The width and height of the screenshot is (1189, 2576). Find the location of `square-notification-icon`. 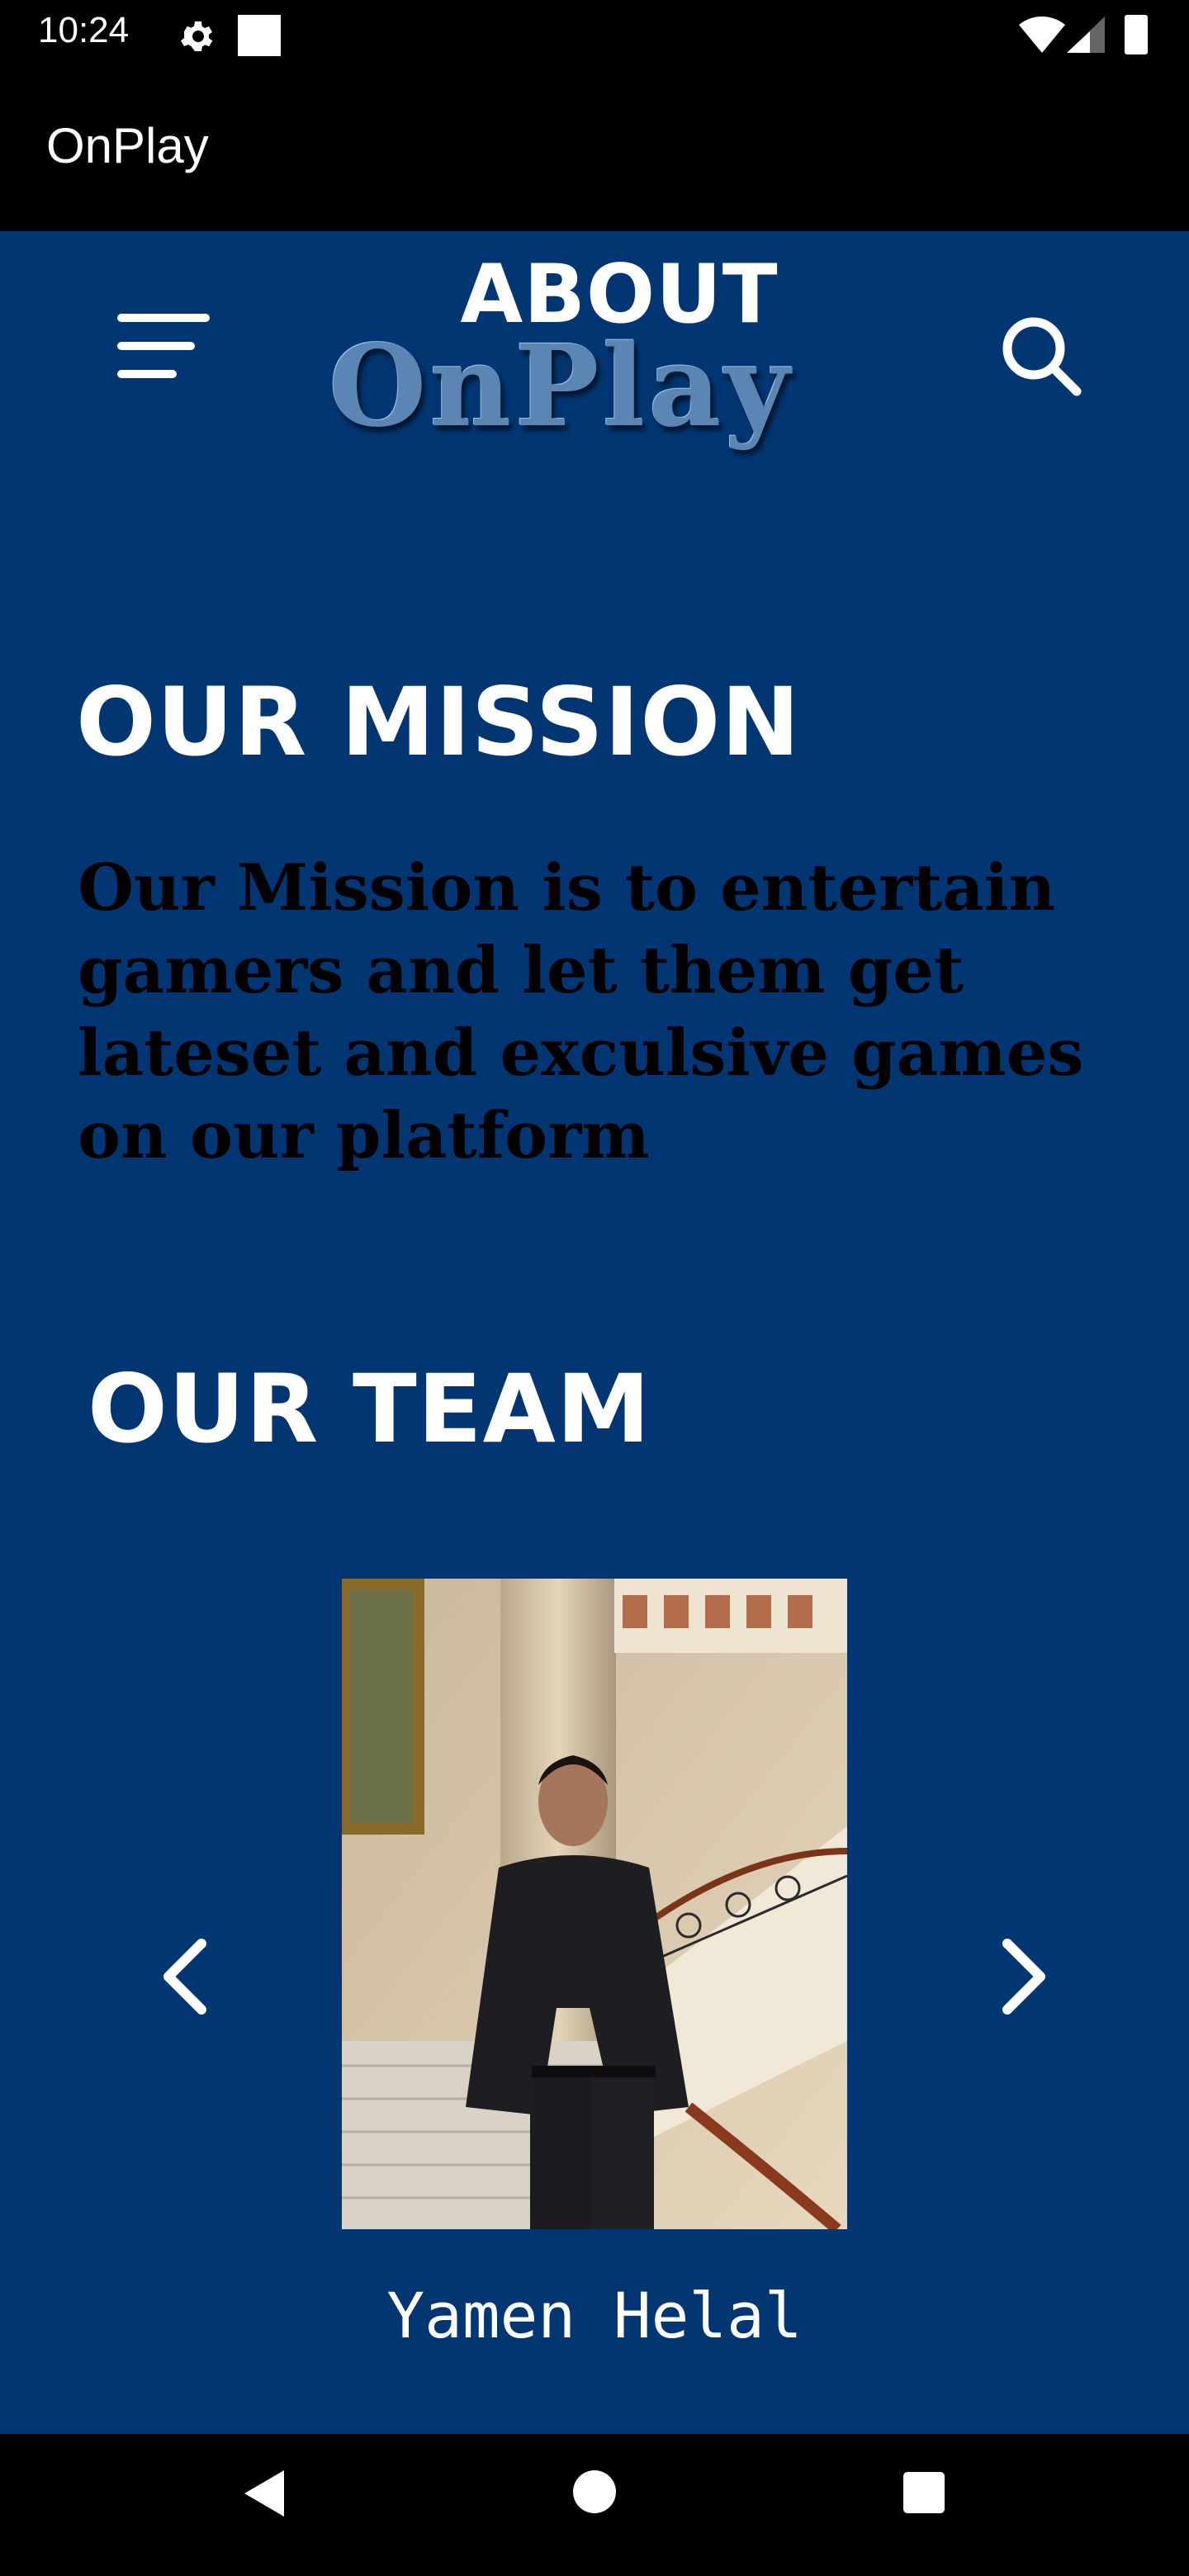

square-notification-icon is located at coordinates (259, 35).